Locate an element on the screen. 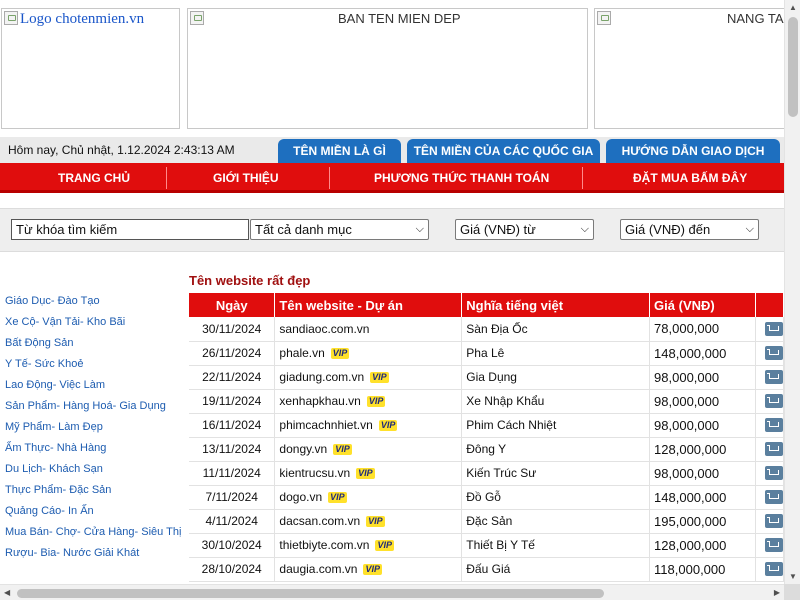 This screenshot has height=600, width=800. row-meaning: Xe Nhập Khẩu is located at coordinates (556, 401).